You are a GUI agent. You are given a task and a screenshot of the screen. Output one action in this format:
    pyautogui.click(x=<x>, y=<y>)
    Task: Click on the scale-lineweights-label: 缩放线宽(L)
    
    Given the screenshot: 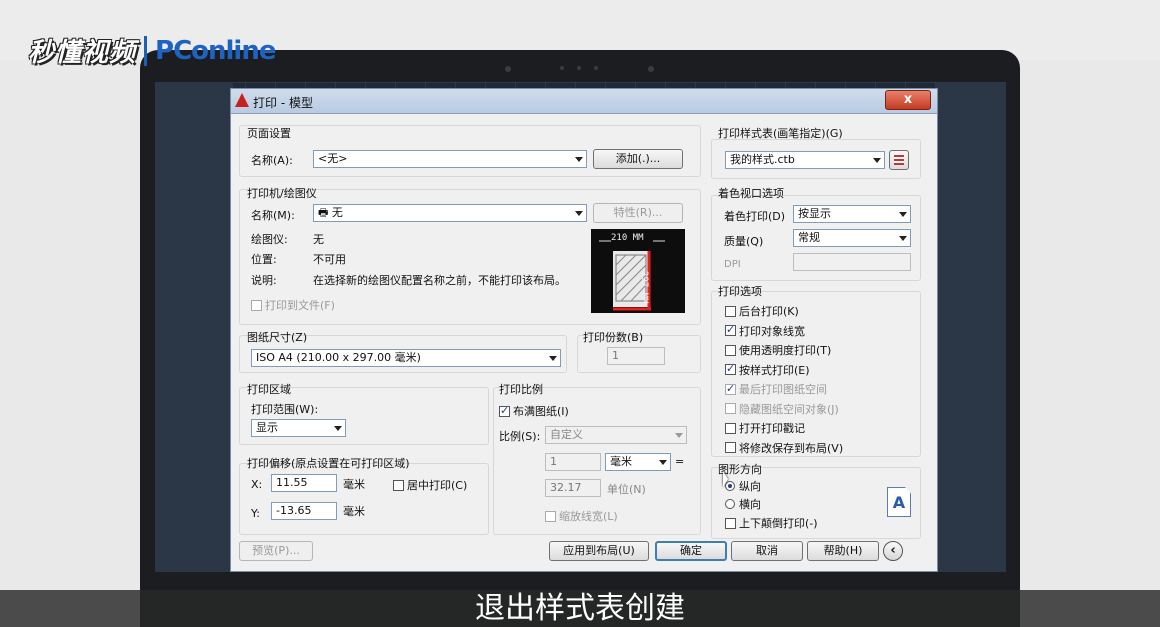 What is the action you would take?
    pyautogui.click(x=588, y=516)
    